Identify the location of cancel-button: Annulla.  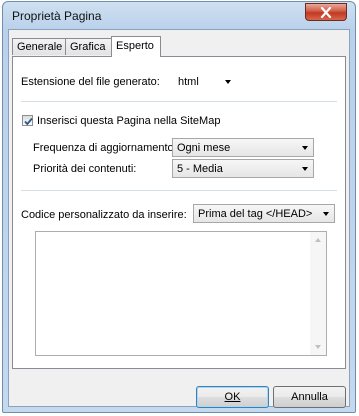
(309, 397).